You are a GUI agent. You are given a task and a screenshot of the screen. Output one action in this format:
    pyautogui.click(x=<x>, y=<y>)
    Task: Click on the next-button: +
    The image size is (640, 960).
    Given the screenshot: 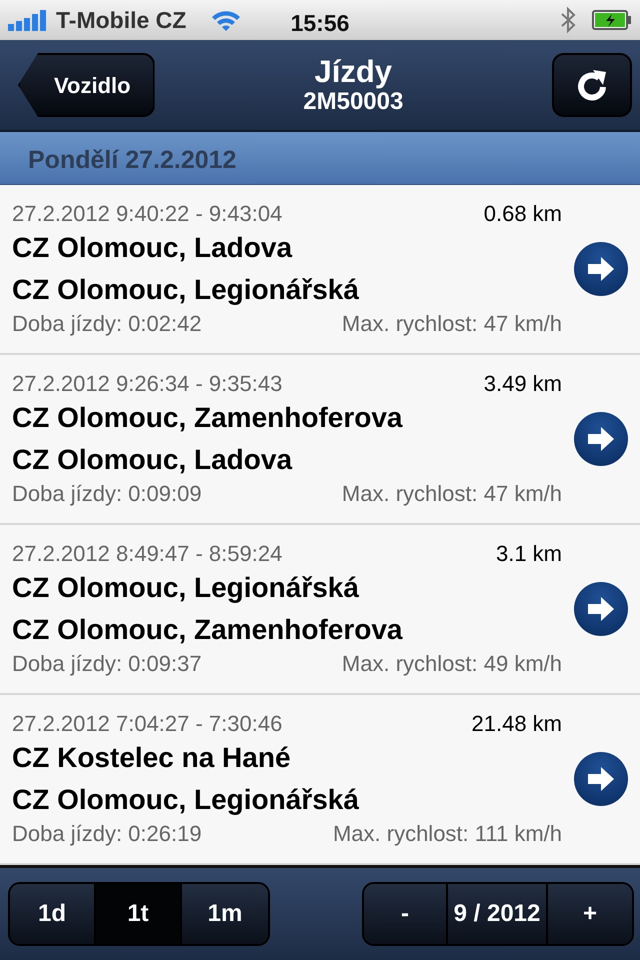 What is the action you would take?
    pyautogui.click(x=590, y=914)
    